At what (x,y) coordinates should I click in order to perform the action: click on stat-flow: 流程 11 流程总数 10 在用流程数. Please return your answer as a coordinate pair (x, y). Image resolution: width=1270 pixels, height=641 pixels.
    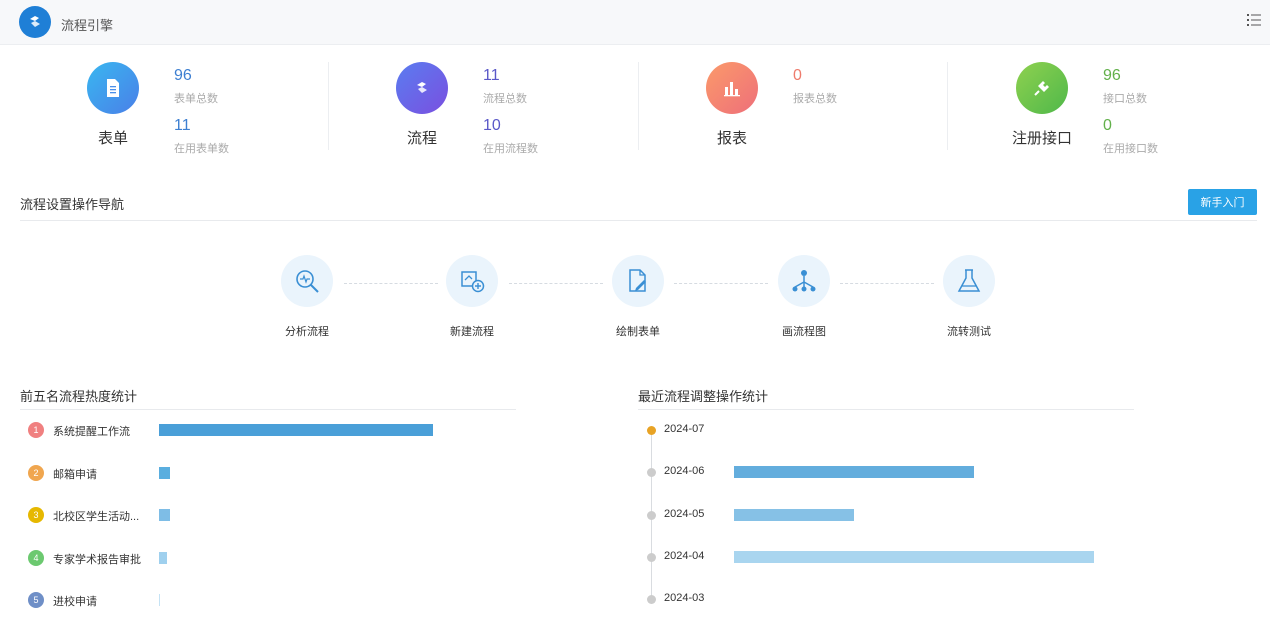
    Looking at the image, I should click on (521, 108).